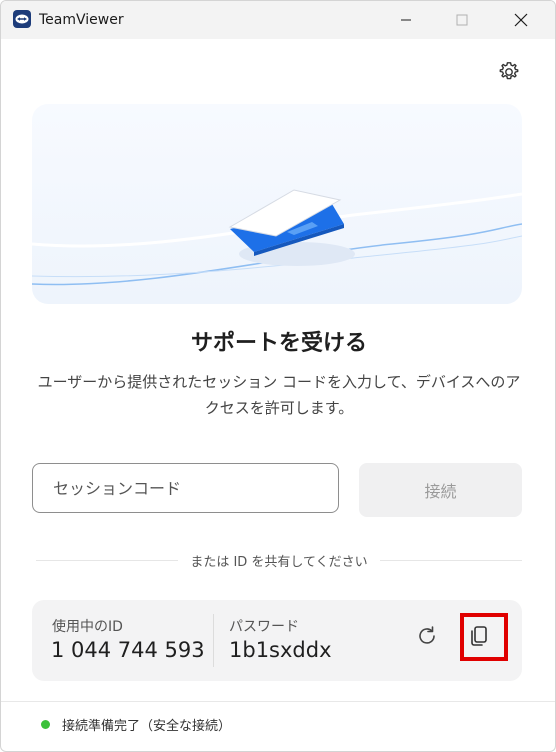 Image resolution: width=556 pixels, height=752 pixels. What do you see at coordinates (278, 343) in the screenshot?
I see `page-title: サポートを受ける` at bounding box center [278, 343].